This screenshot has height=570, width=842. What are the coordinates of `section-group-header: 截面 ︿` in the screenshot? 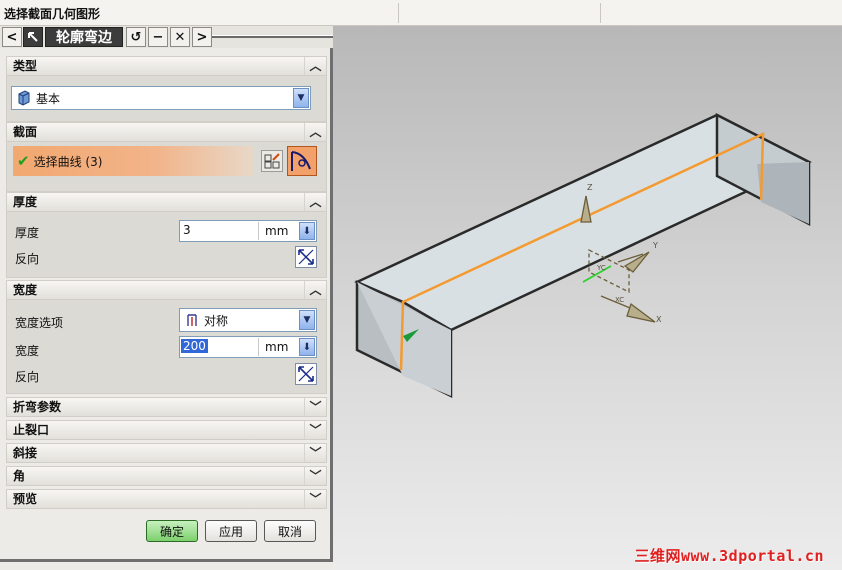 It's located at (166, 132).